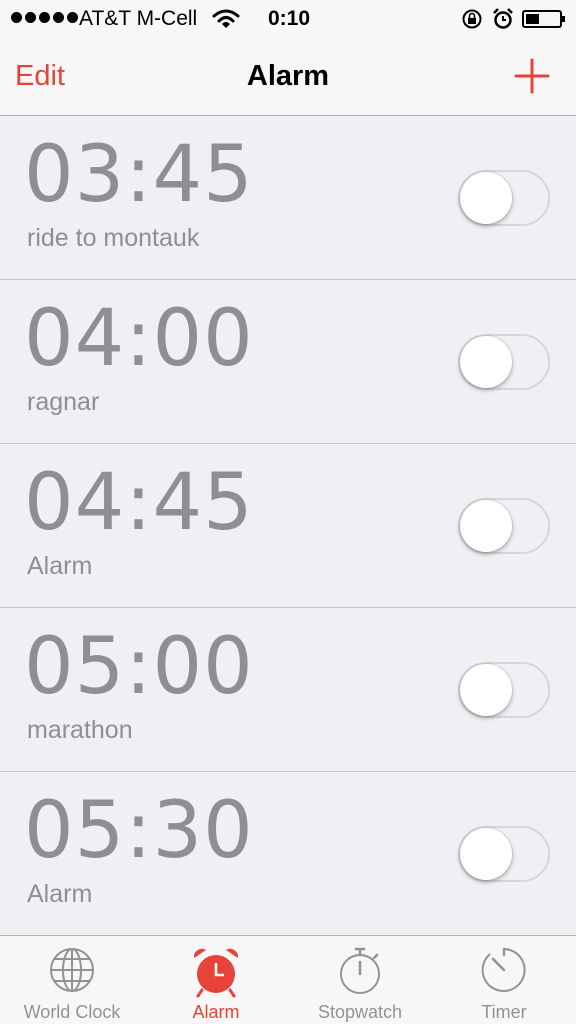 The height and width of the screenshot is (1024, 576). I want to click on stopwatch-icon, so click(360, 970).